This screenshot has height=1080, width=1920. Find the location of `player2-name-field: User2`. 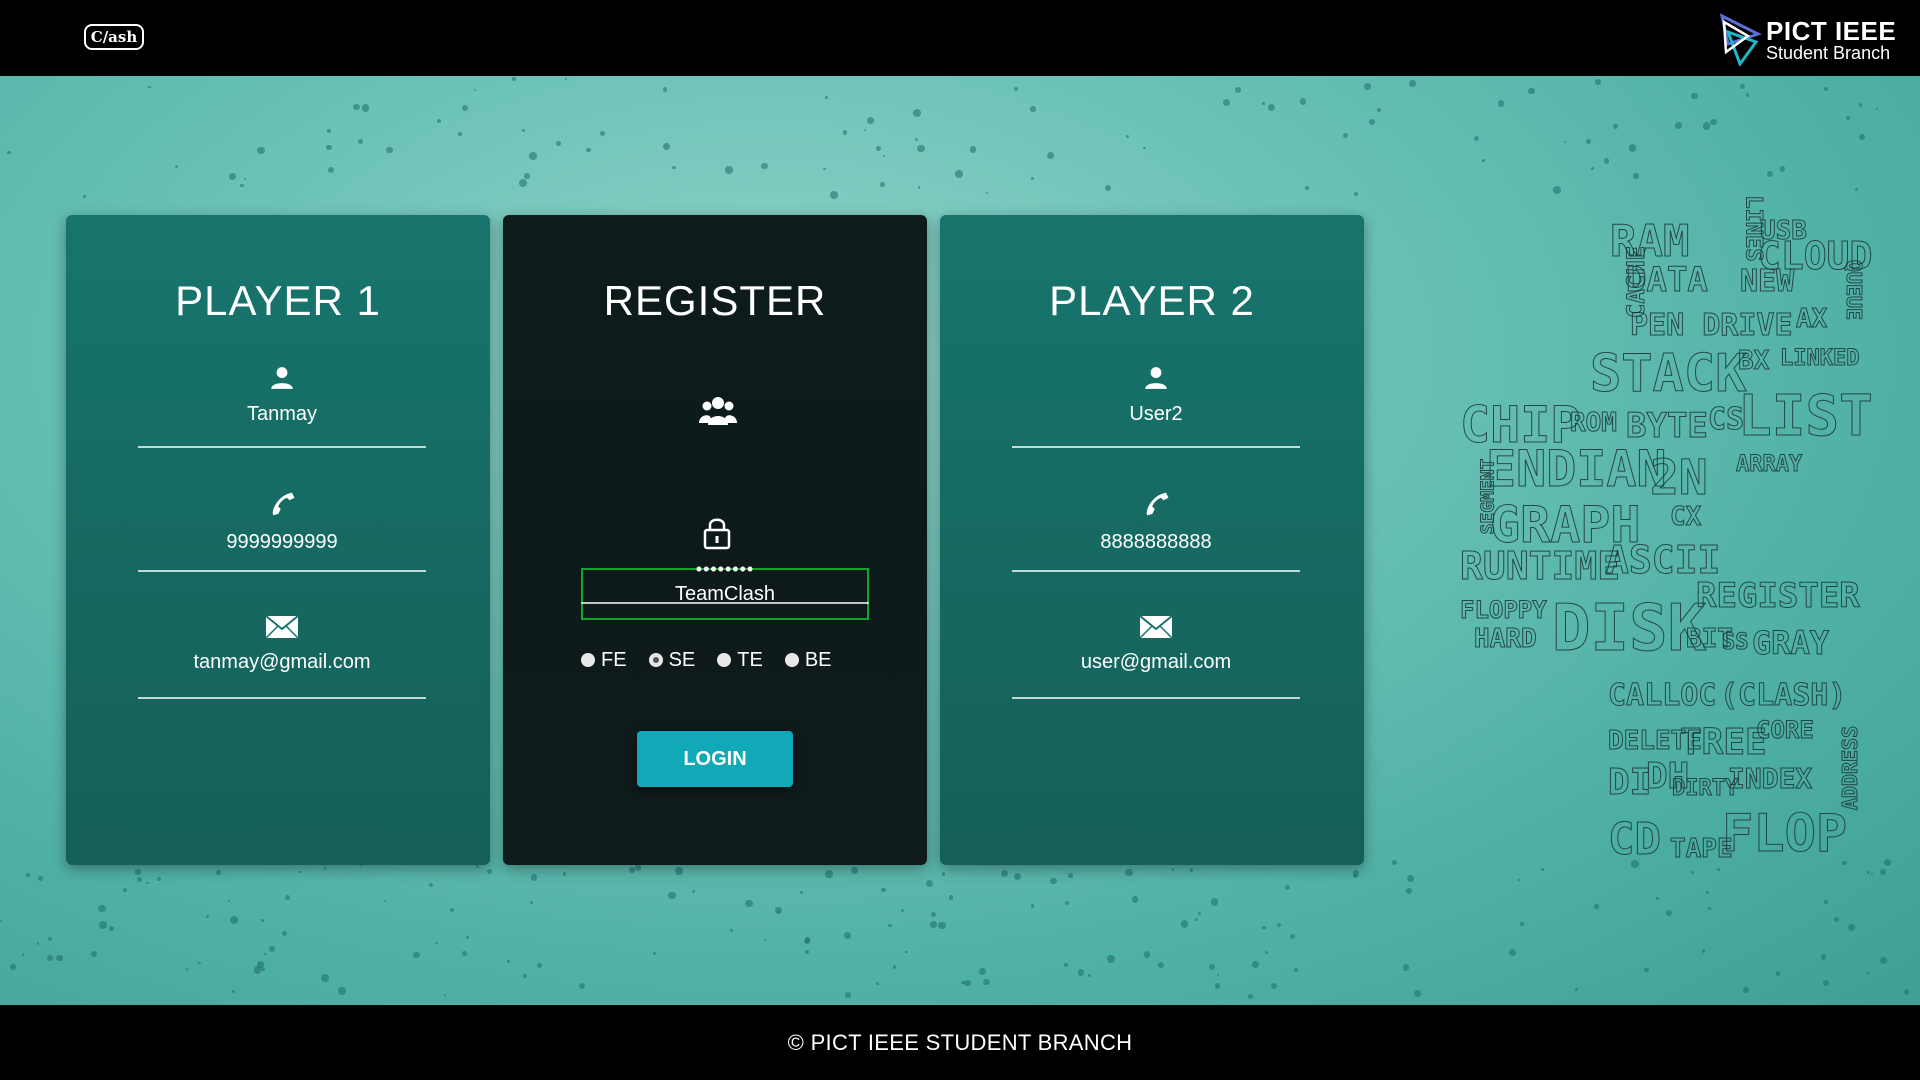

player2-name-field: User2 is located at coordinates (1156, 406).